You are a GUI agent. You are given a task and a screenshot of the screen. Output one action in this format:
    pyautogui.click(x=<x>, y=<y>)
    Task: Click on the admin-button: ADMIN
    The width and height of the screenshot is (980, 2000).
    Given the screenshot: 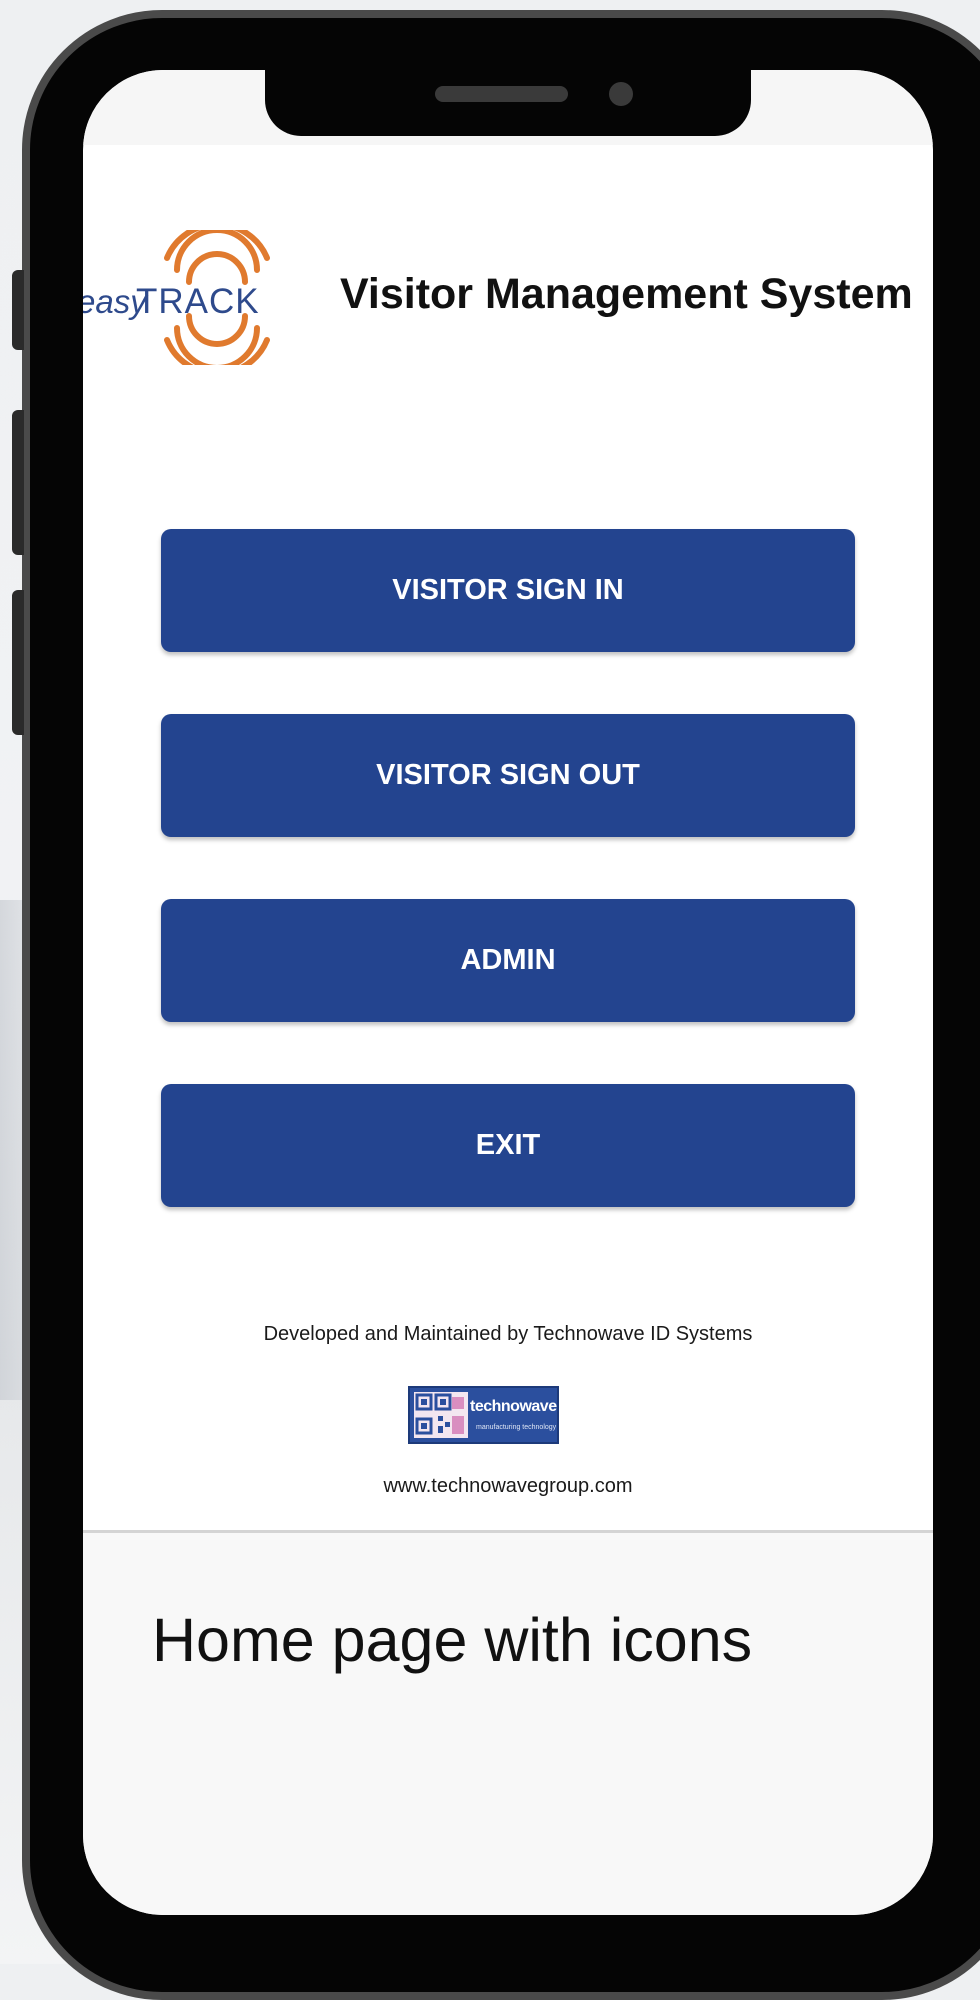 What is the action you would take?
    pyautogui.click(x=508, y=960)
    